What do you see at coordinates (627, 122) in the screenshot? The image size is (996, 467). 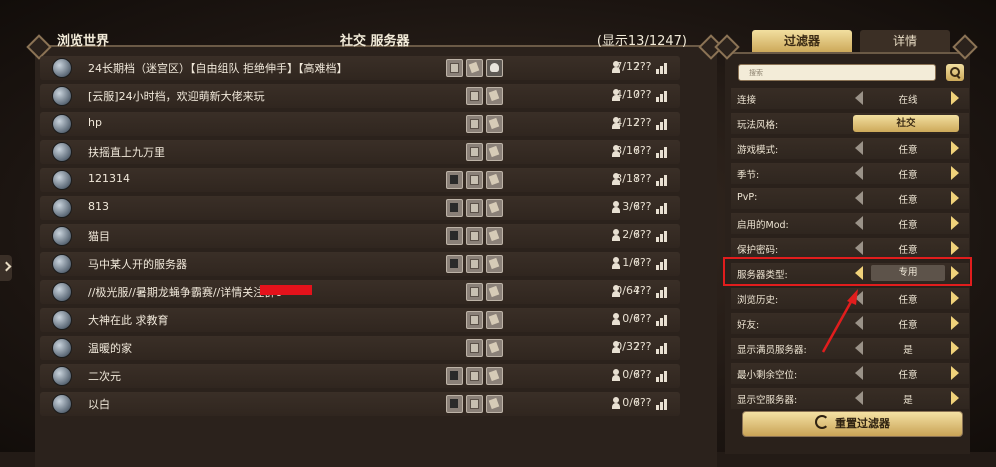 I see `player-count: 4/12` at bounding box center [627, 122].